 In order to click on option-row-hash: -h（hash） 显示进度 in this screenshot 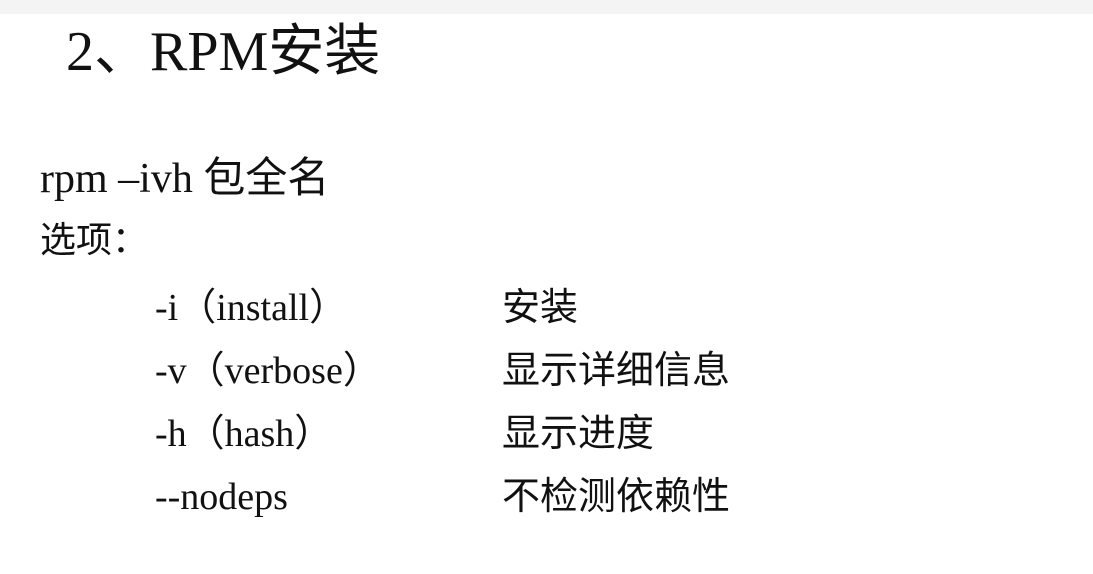, I will do `click(605, 434)`.